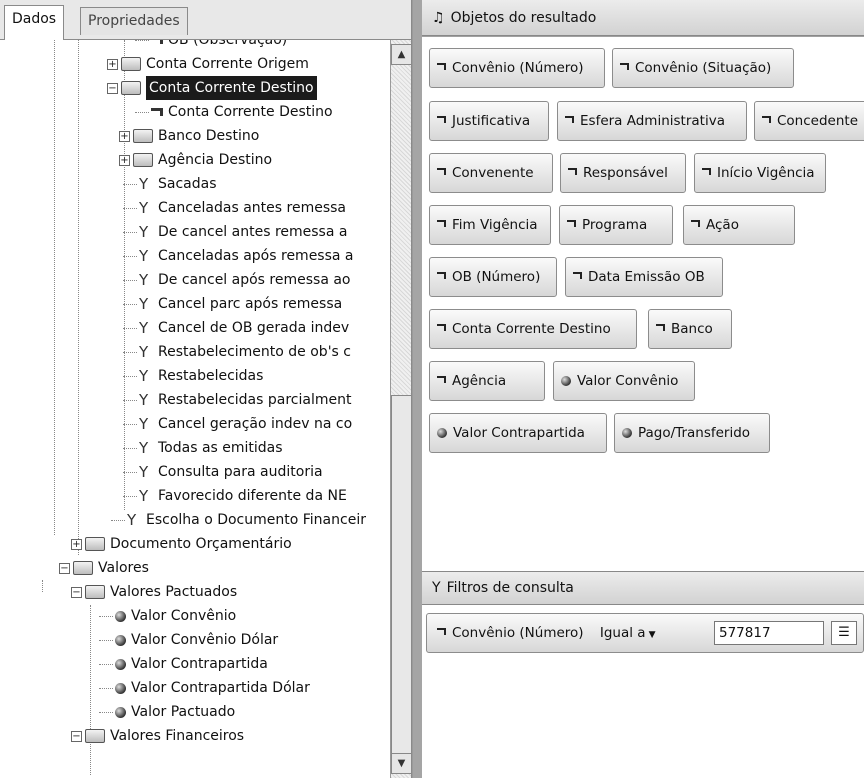 This screenshot has width=864, height=778. I want to click on result-object-chip: Convênio (Número), so click(517, 68).